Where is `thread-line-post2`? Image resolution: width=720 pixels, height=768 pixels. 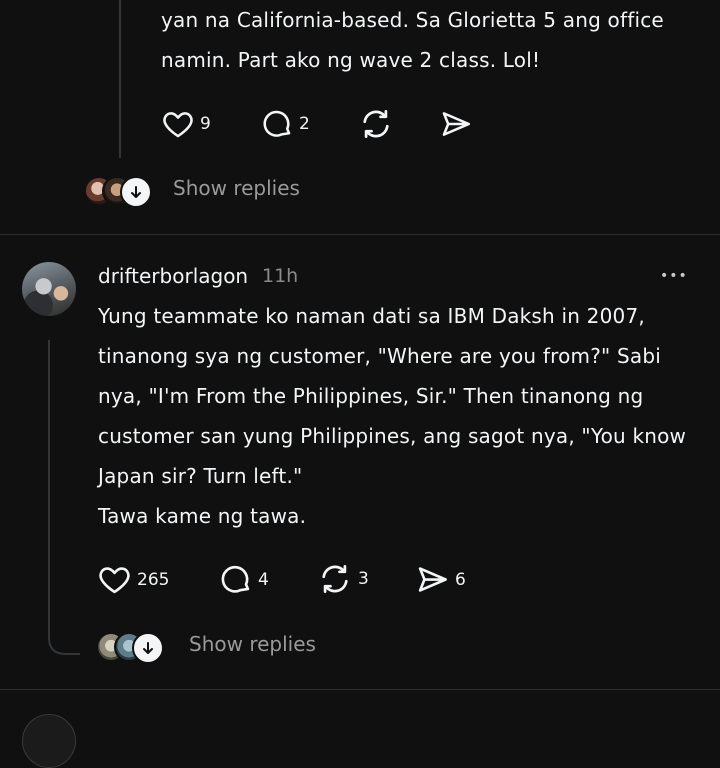
thread-line-post2 is located at coordinates (64, 497).